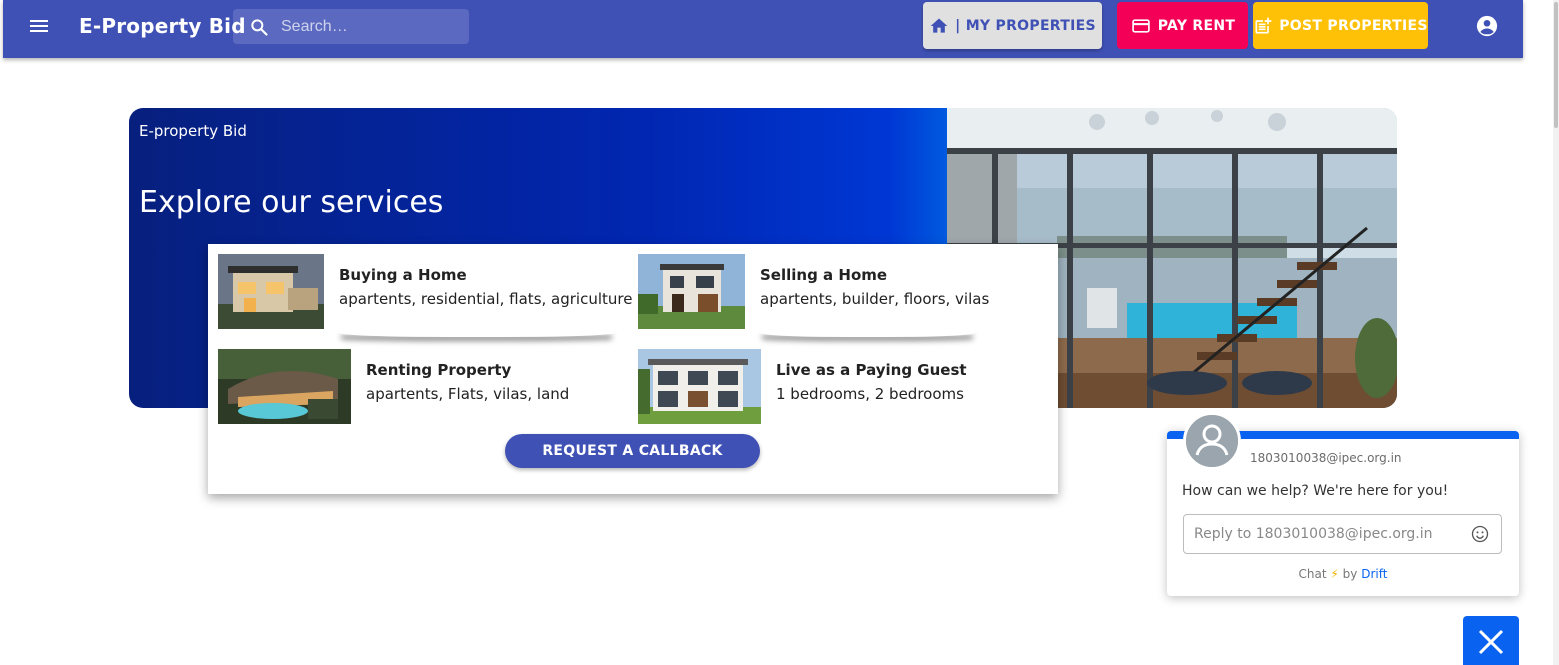 Image resolution: width=1559 pixels, height=665 pixels. What do you see at coordinates (1025, 25) in the screenshot?
I see `my-properties-label: | MY PROPERTIES` at bounding box center [1025, 25].